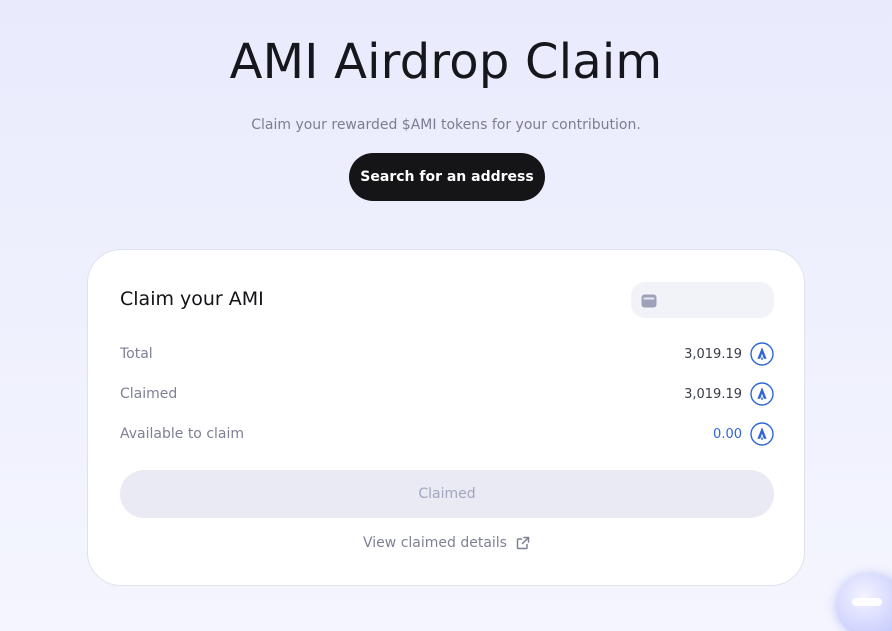 This screenshot has width=892, height=631. I want to click on chat-bubble-highlight, so click(867, 602).